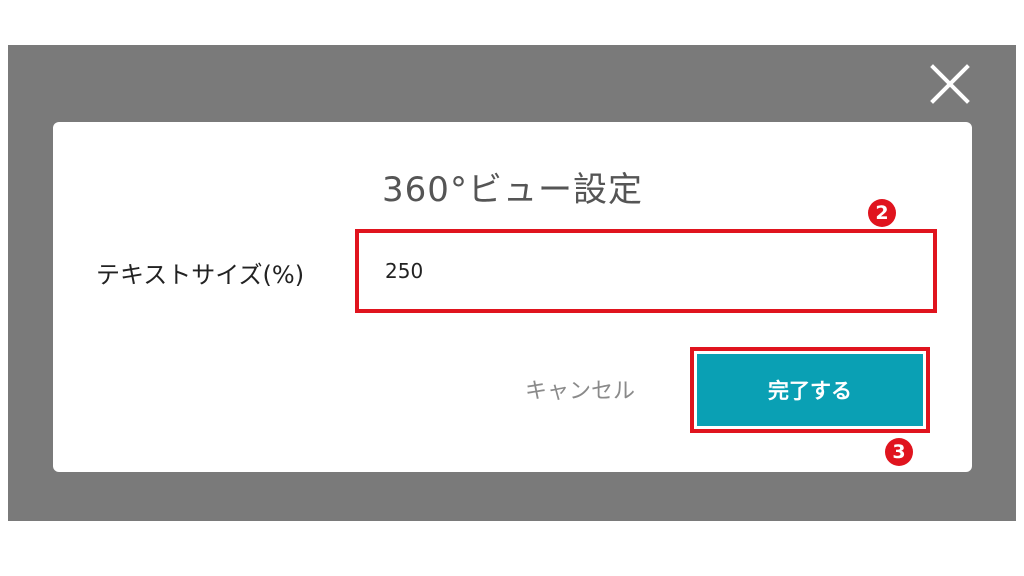  I want to click on dialog-title: 360°ビュー設定, so click(512, 190).